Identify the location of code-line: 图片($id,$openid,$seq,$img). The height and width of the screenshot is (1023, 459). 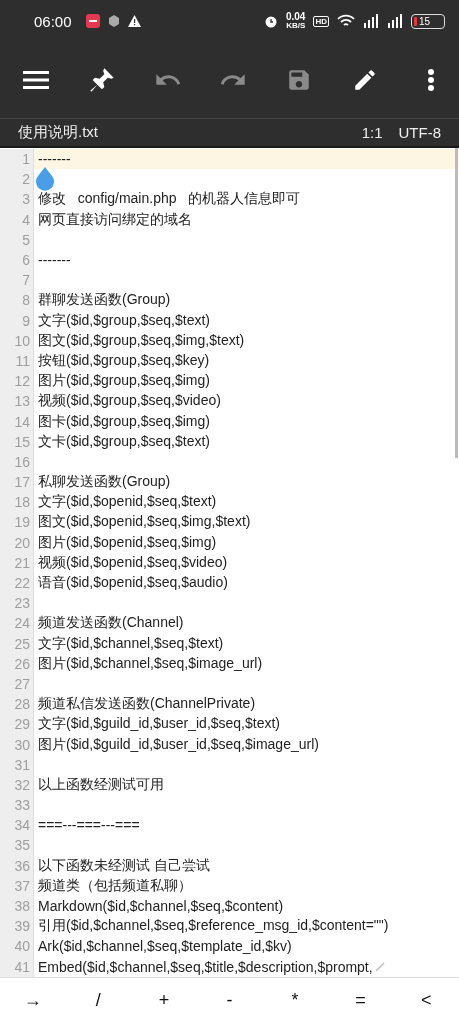
(127, 542).